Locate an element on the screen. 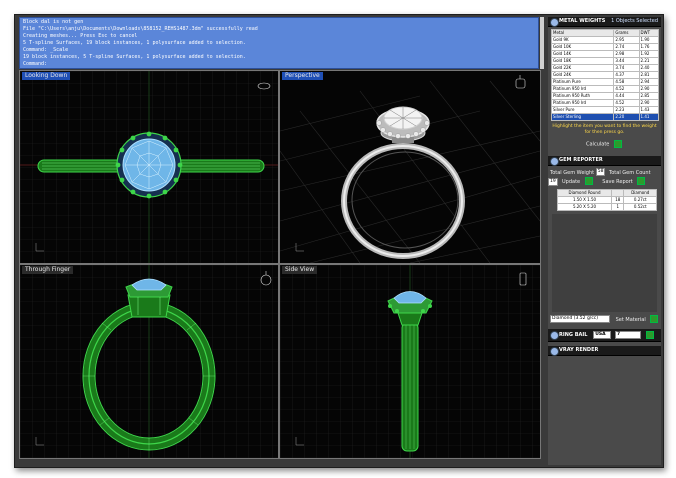  dwt-cell: 1.41 is located at coordinates (649, 117).